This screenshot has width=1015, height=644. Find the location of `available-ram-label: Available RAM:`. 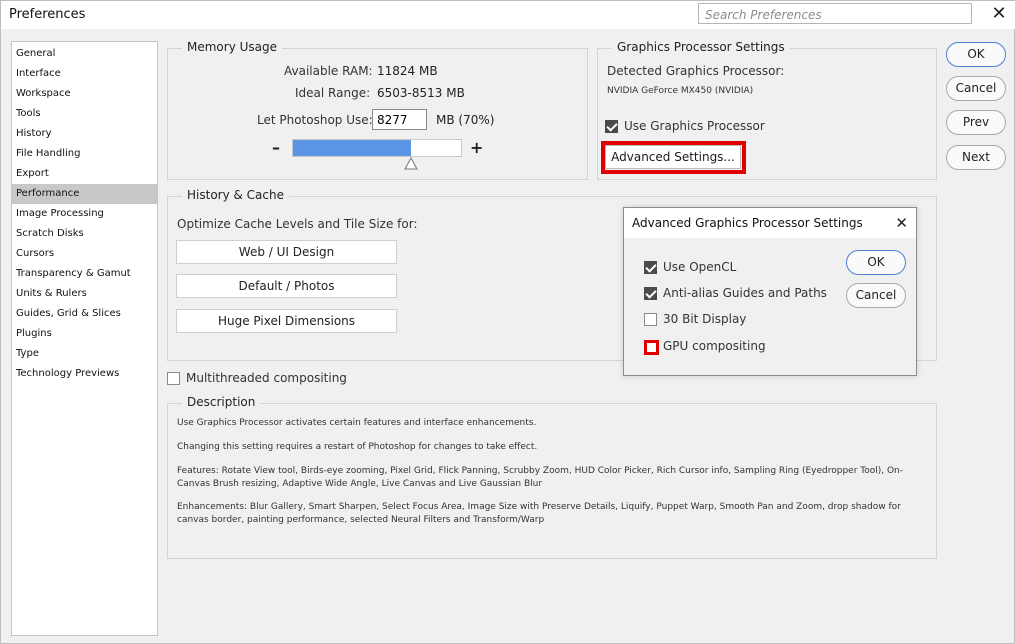

available-ram-label: Available RAM: is located at coordinates (328, 71).